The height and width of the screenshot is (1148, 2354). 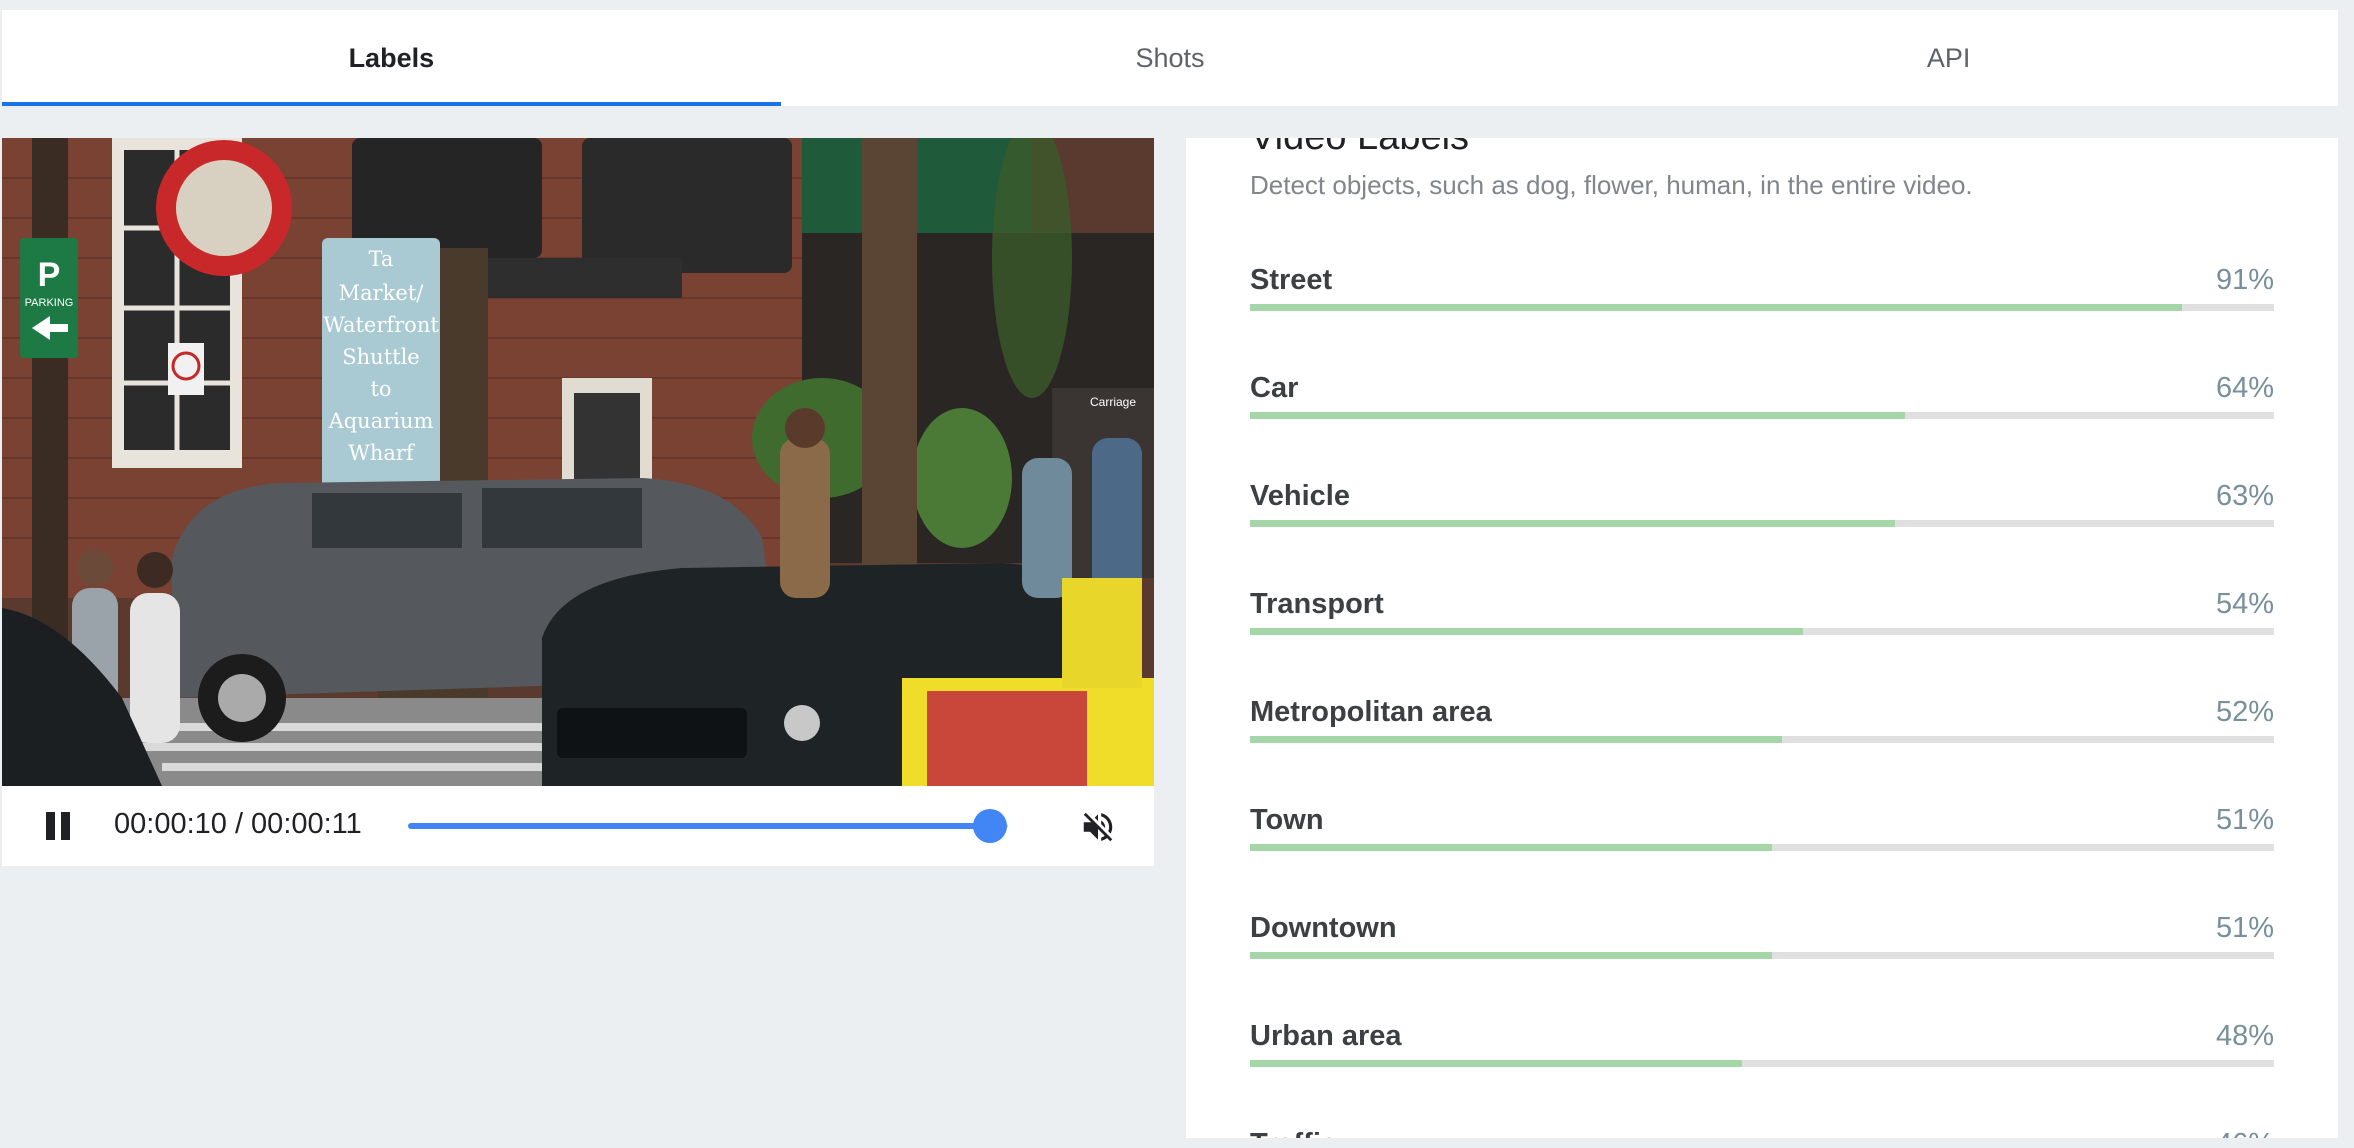 What do you see at coordinates (381, 259) in the screenshot?
I see `market-sign-line: Ta` at bounding box center [381, 259].